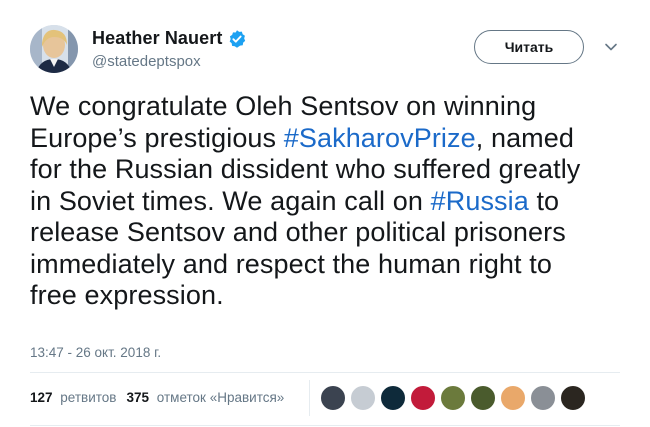  What do you see at coordinates (611, 47) in the screenshot?
I see `chevron-down-icon` at bounding box center [611, 47].